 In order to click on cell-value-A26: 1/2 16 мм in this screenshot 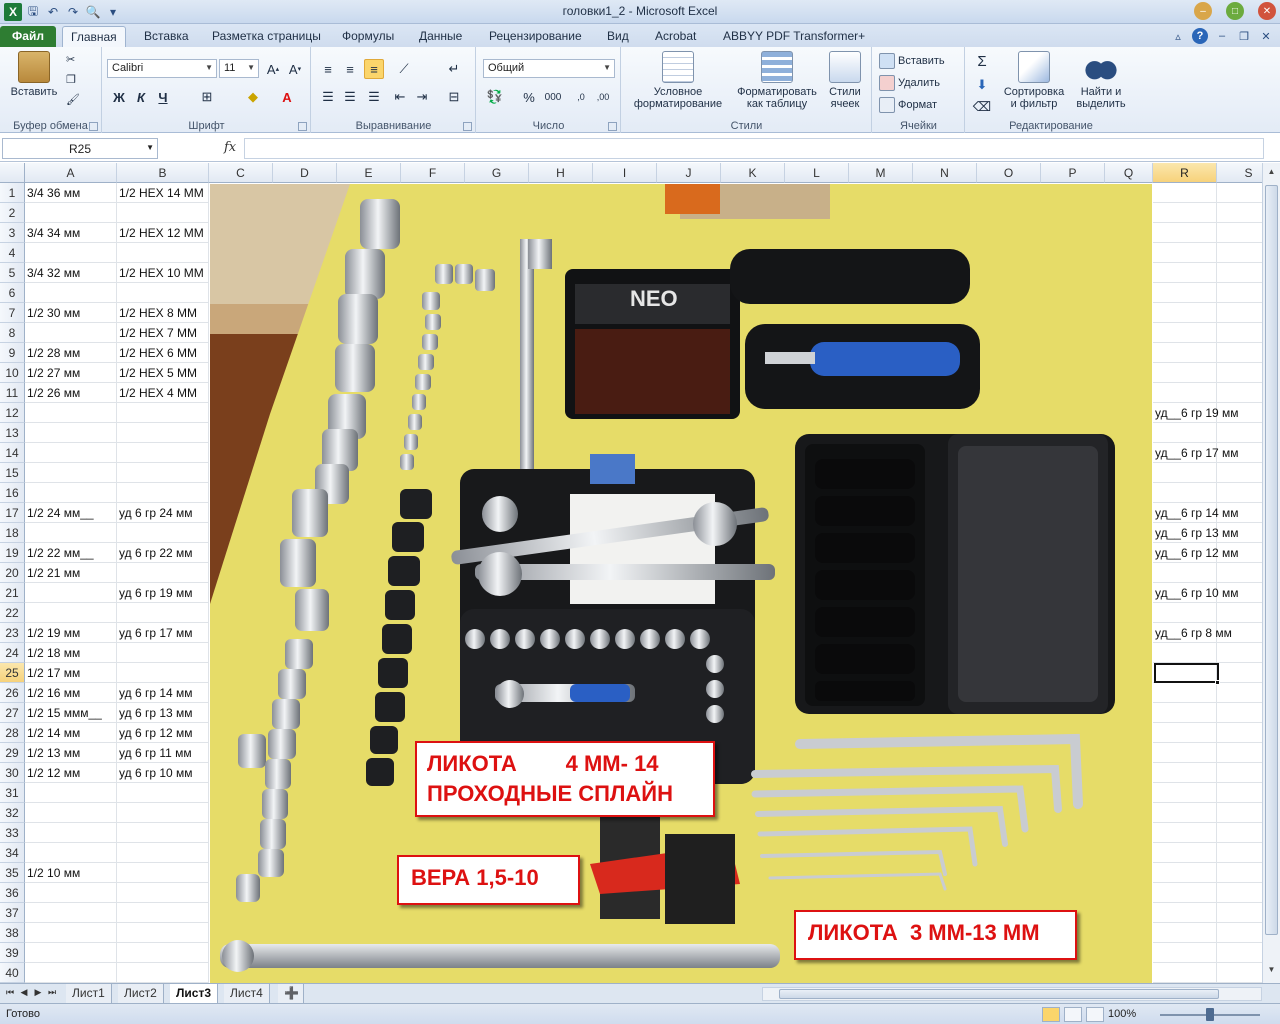, I will do `click(71, 693)`.